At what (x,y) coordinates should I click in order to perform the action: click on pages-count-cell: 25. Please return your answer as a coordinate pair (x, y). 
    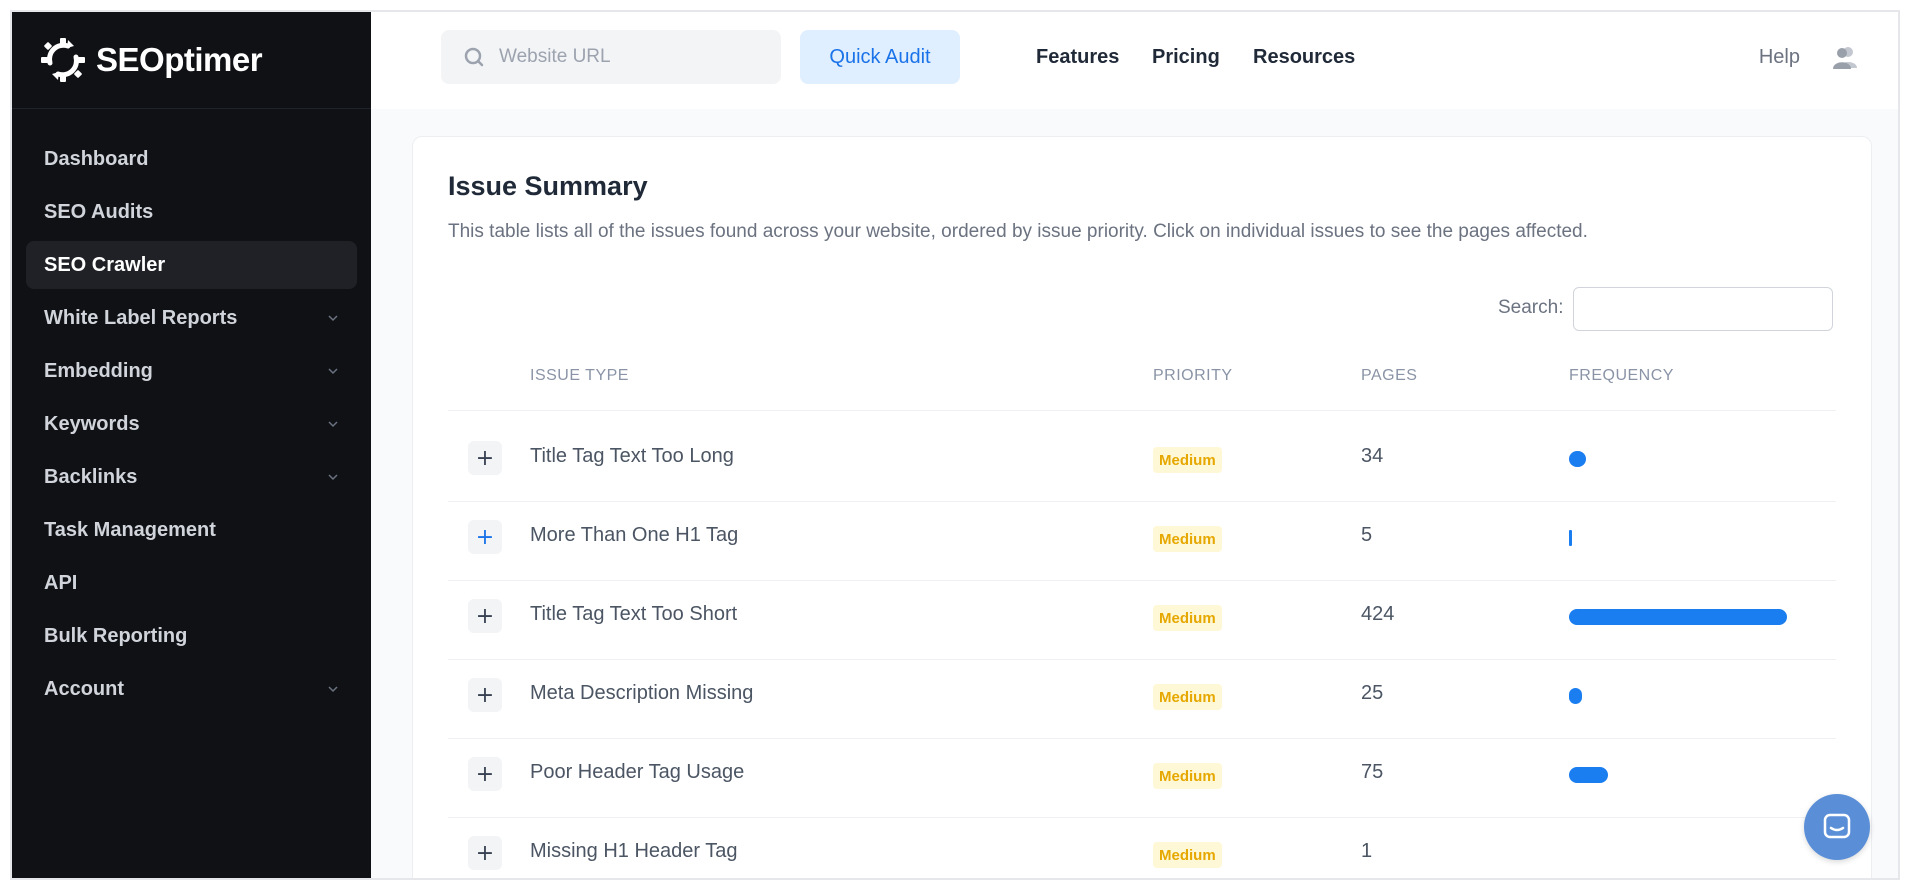
    Looking at the image, I should click on (1372, 693).